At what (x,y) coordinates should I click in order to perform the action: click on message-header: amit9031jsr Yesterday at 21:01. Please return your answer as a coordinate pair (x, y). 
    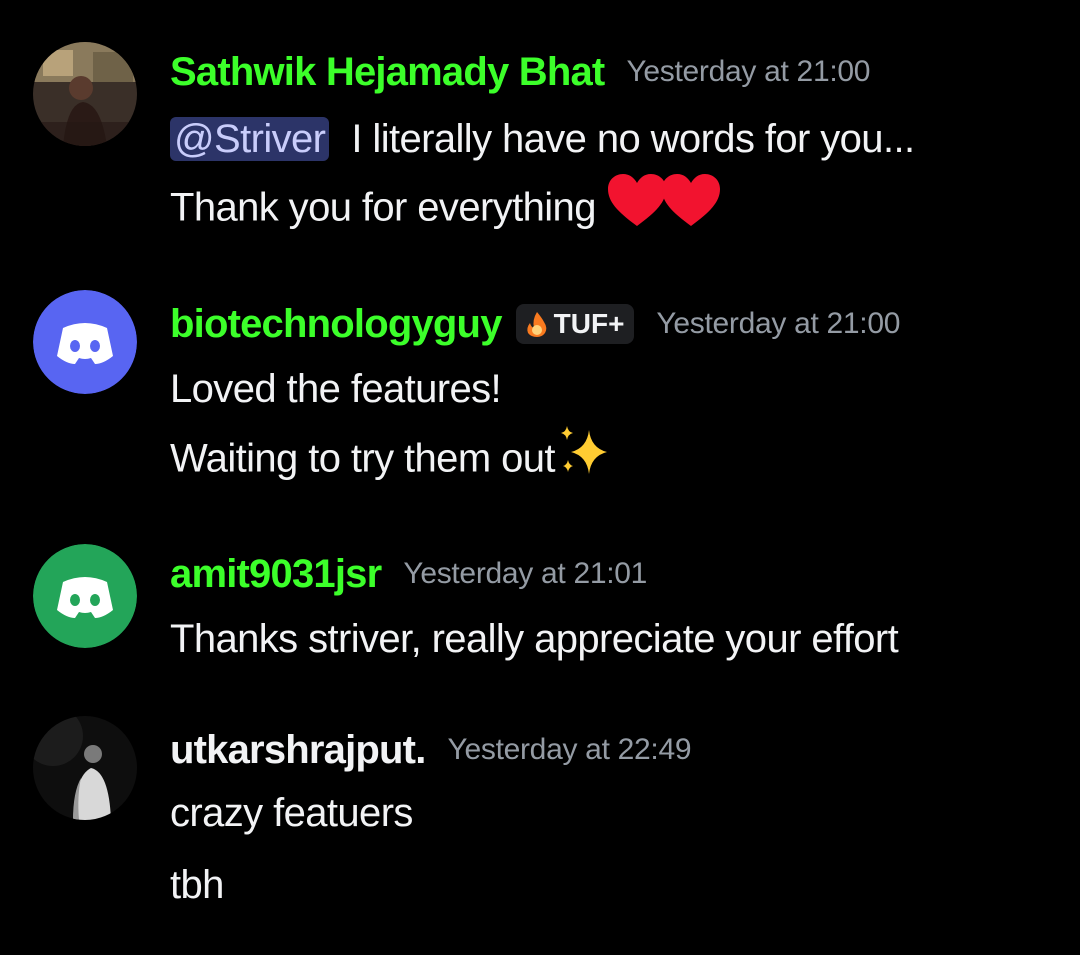
    Looking at the image, I should click on (615, 574).